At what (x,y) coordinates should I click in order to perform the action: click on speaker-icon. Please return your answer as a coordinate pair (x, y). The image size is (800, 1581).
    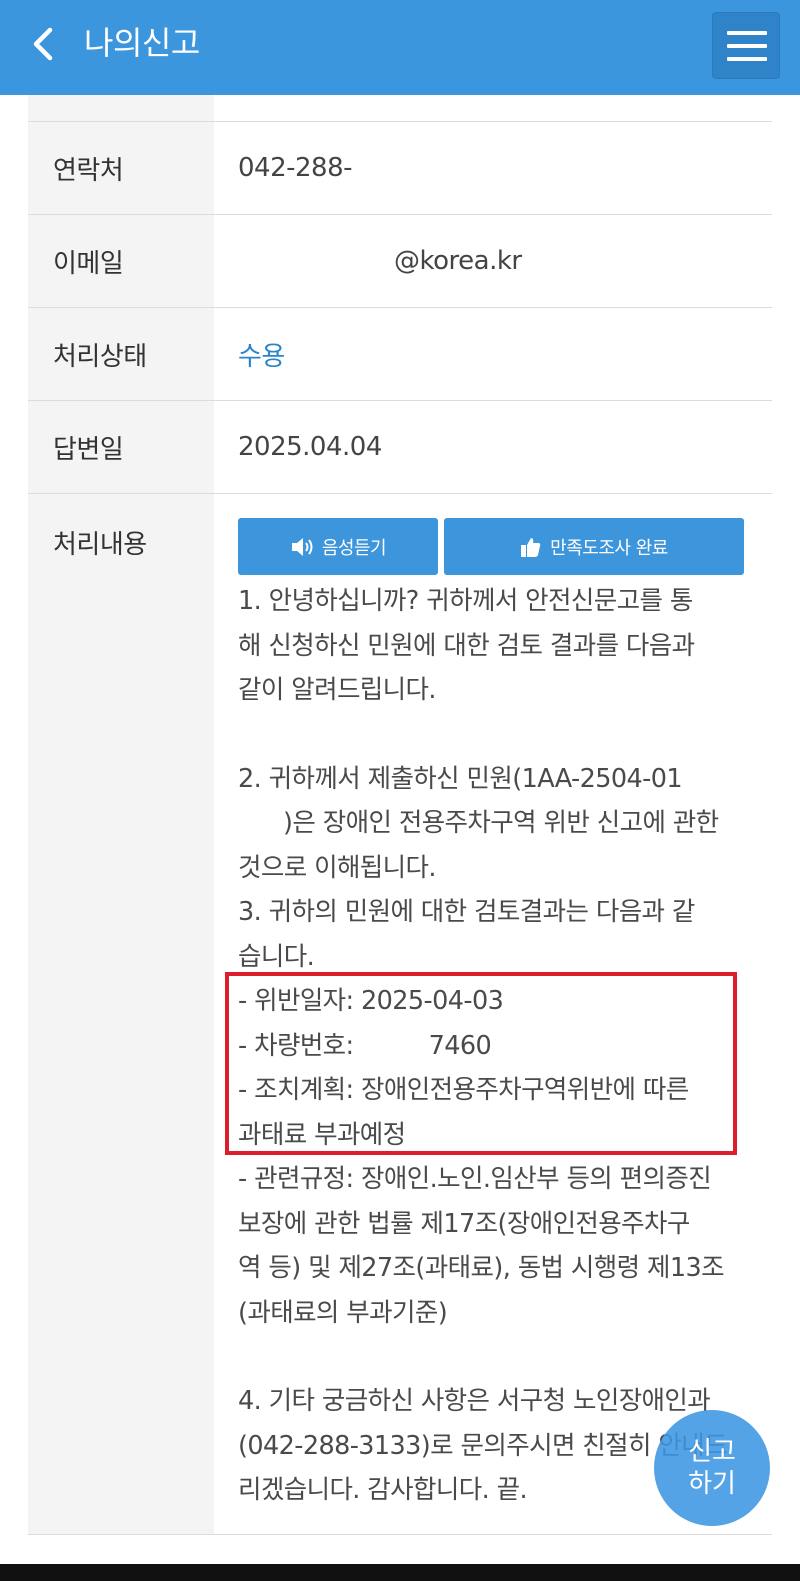
    Looking at the image, I should click on (302, 546).